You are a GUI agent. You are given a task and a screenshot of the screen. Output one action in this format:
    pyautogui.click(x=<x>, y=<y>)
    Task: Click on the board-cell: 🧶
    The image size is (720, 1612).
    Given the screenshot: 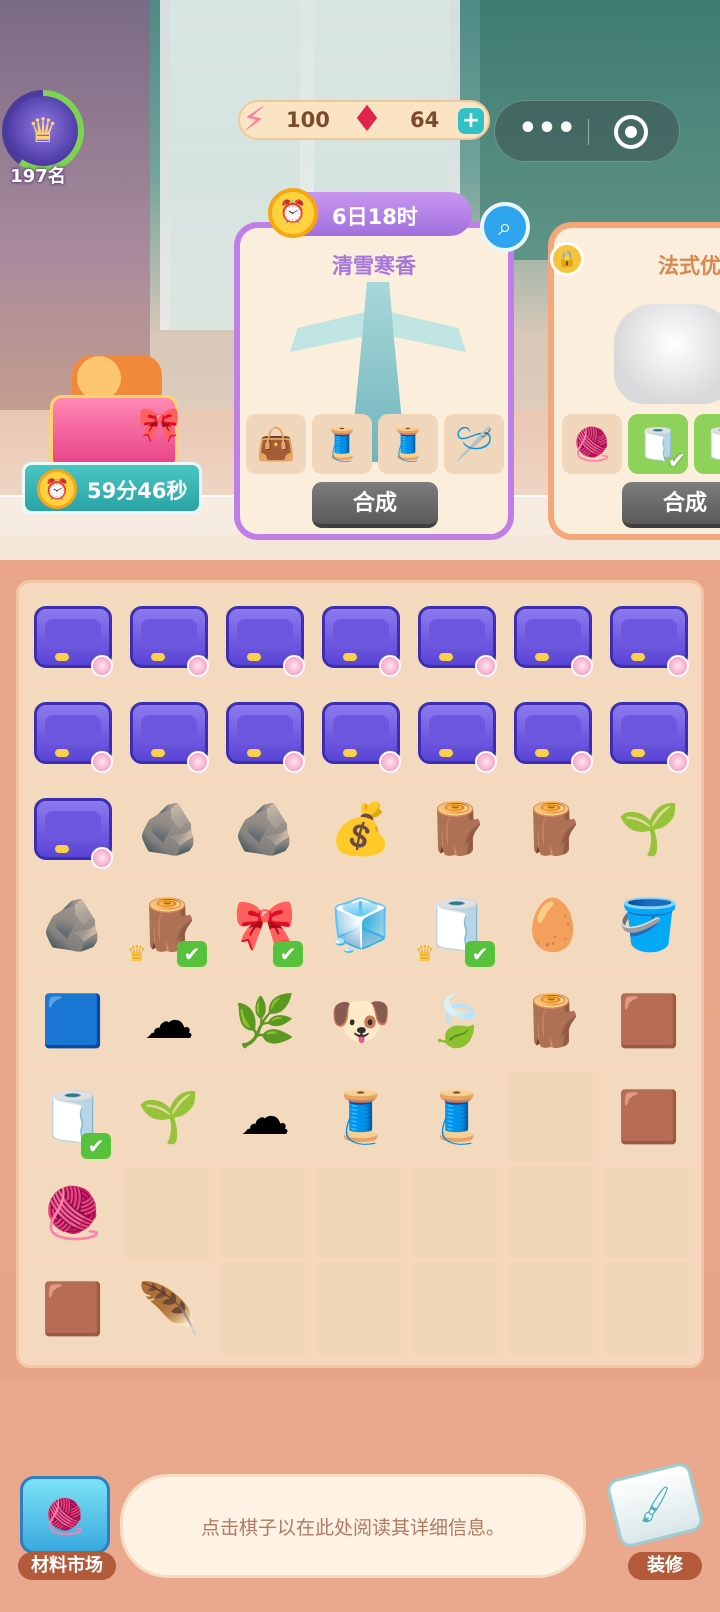 What is the action you would take?
    pyautogui.click(x=73, y=1213)
    